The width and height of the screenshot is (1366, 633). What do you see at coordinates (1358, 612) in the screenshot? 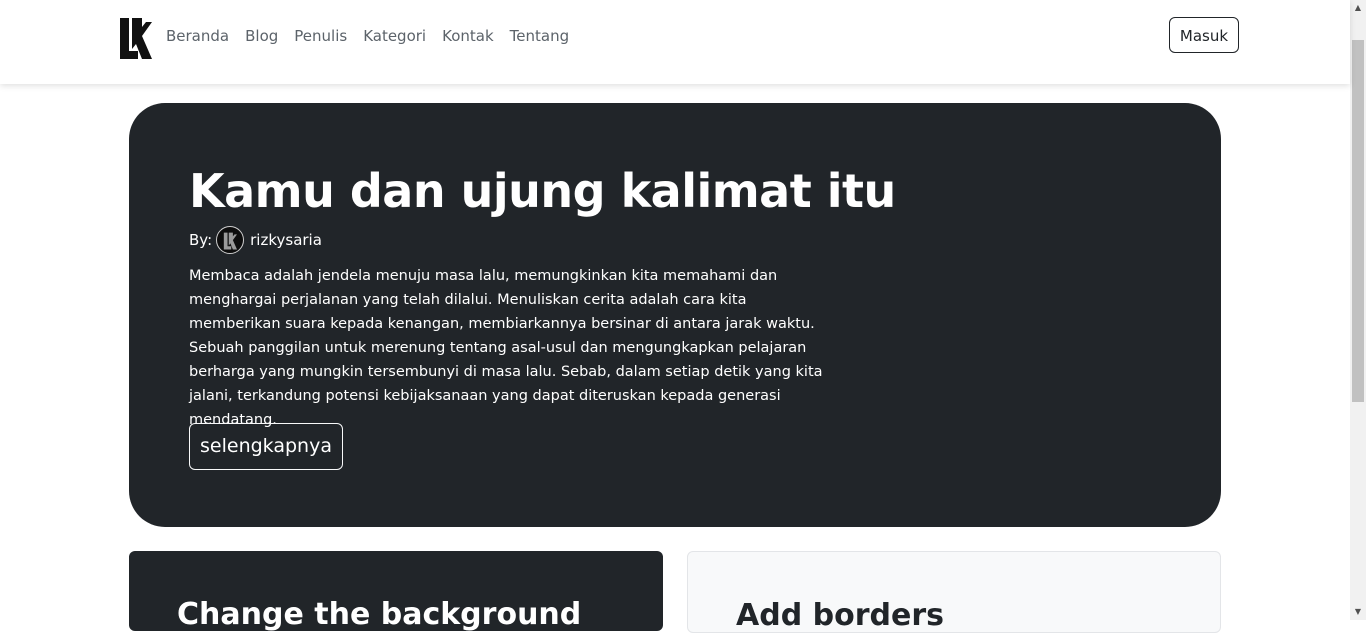
I see `scroll-down-arrow-icon: ▼` at bounding box center [1358, 612].